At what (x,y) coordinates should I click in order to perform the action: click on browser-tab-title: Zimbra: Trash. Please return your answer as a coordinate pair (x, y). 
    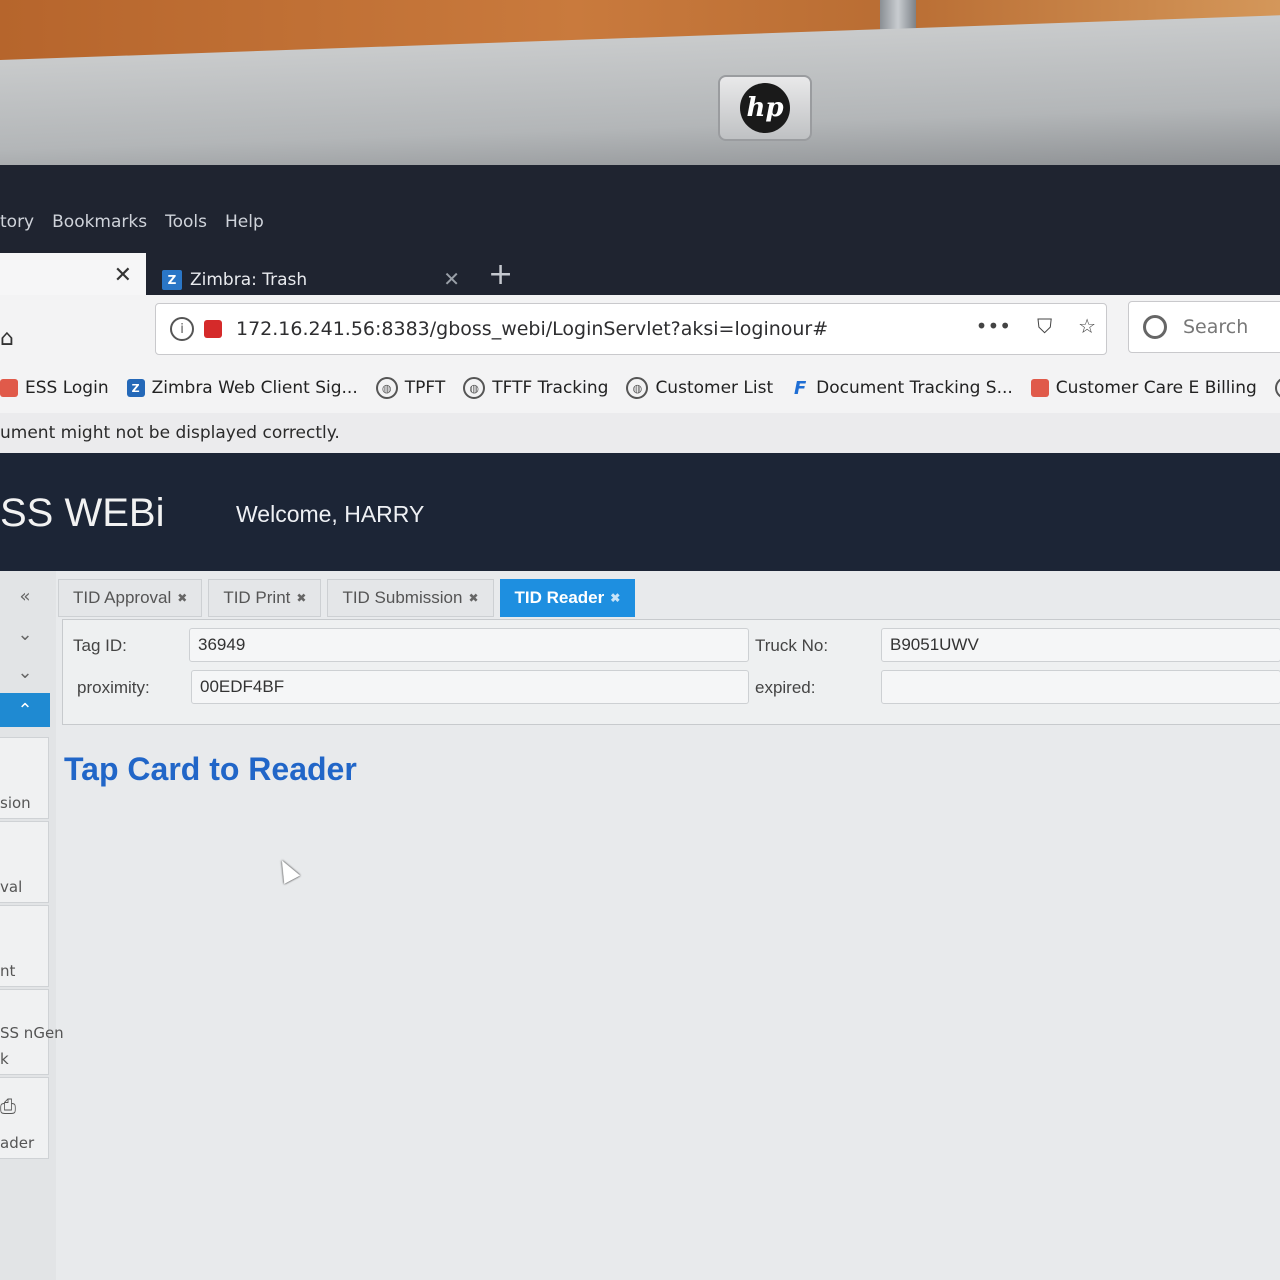
    Looking at the image, I should click on (249, 280).